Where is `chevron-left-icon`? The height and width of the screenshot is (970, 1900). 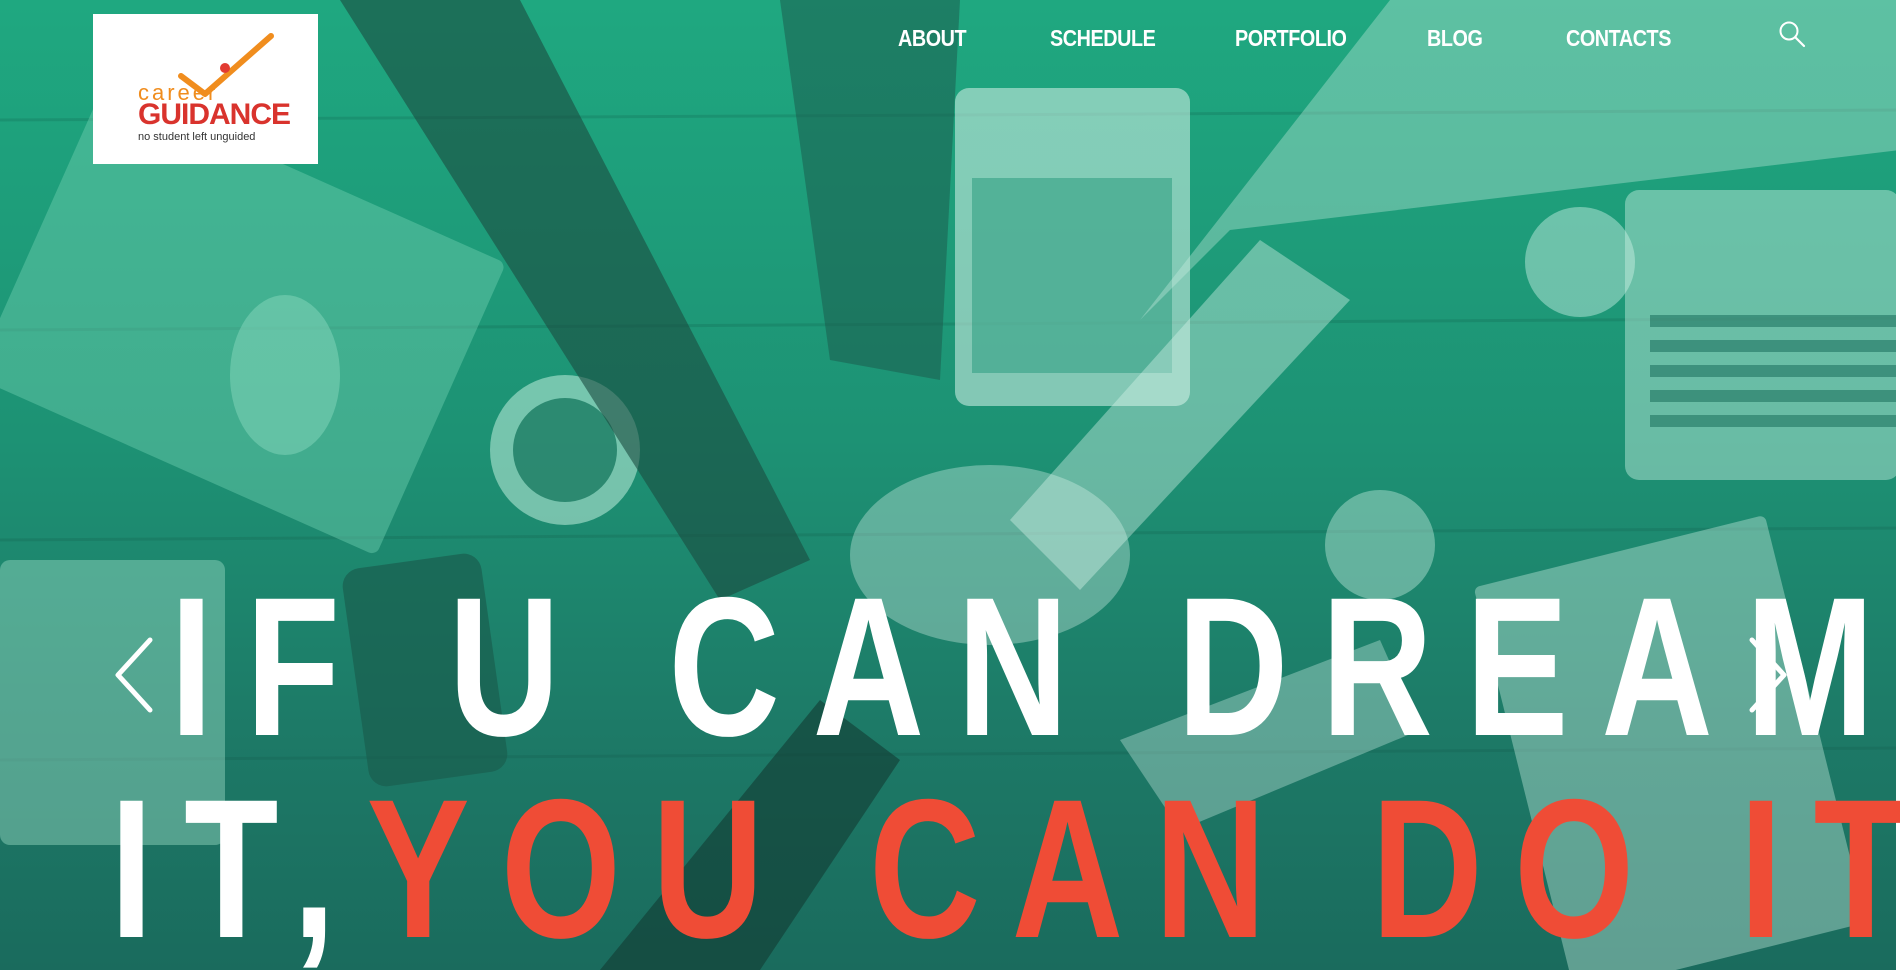 chevron-left-icon is located at coordinates (134, 675).